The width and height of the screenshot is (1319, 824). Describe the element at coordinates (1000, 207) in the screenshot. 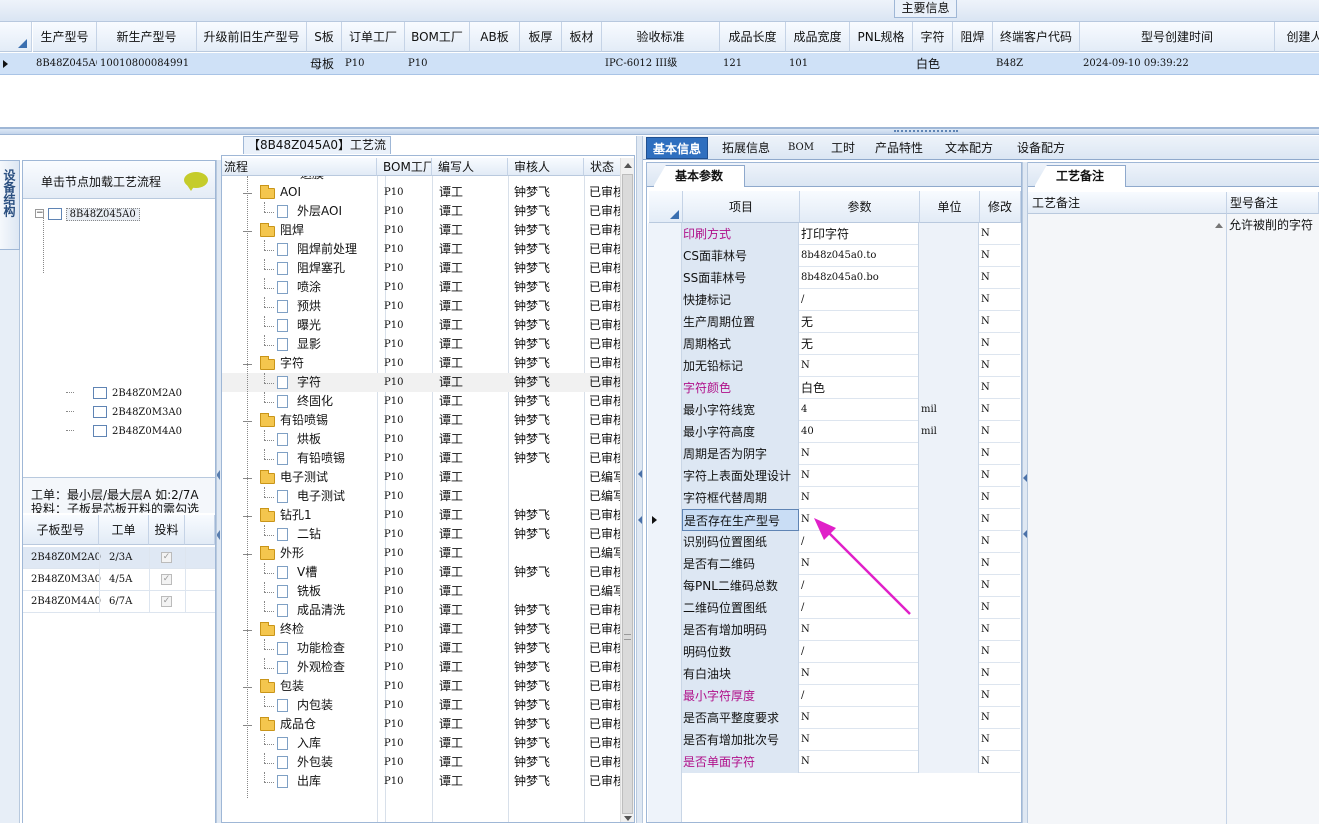

I see `param-header: 修改` at that location.